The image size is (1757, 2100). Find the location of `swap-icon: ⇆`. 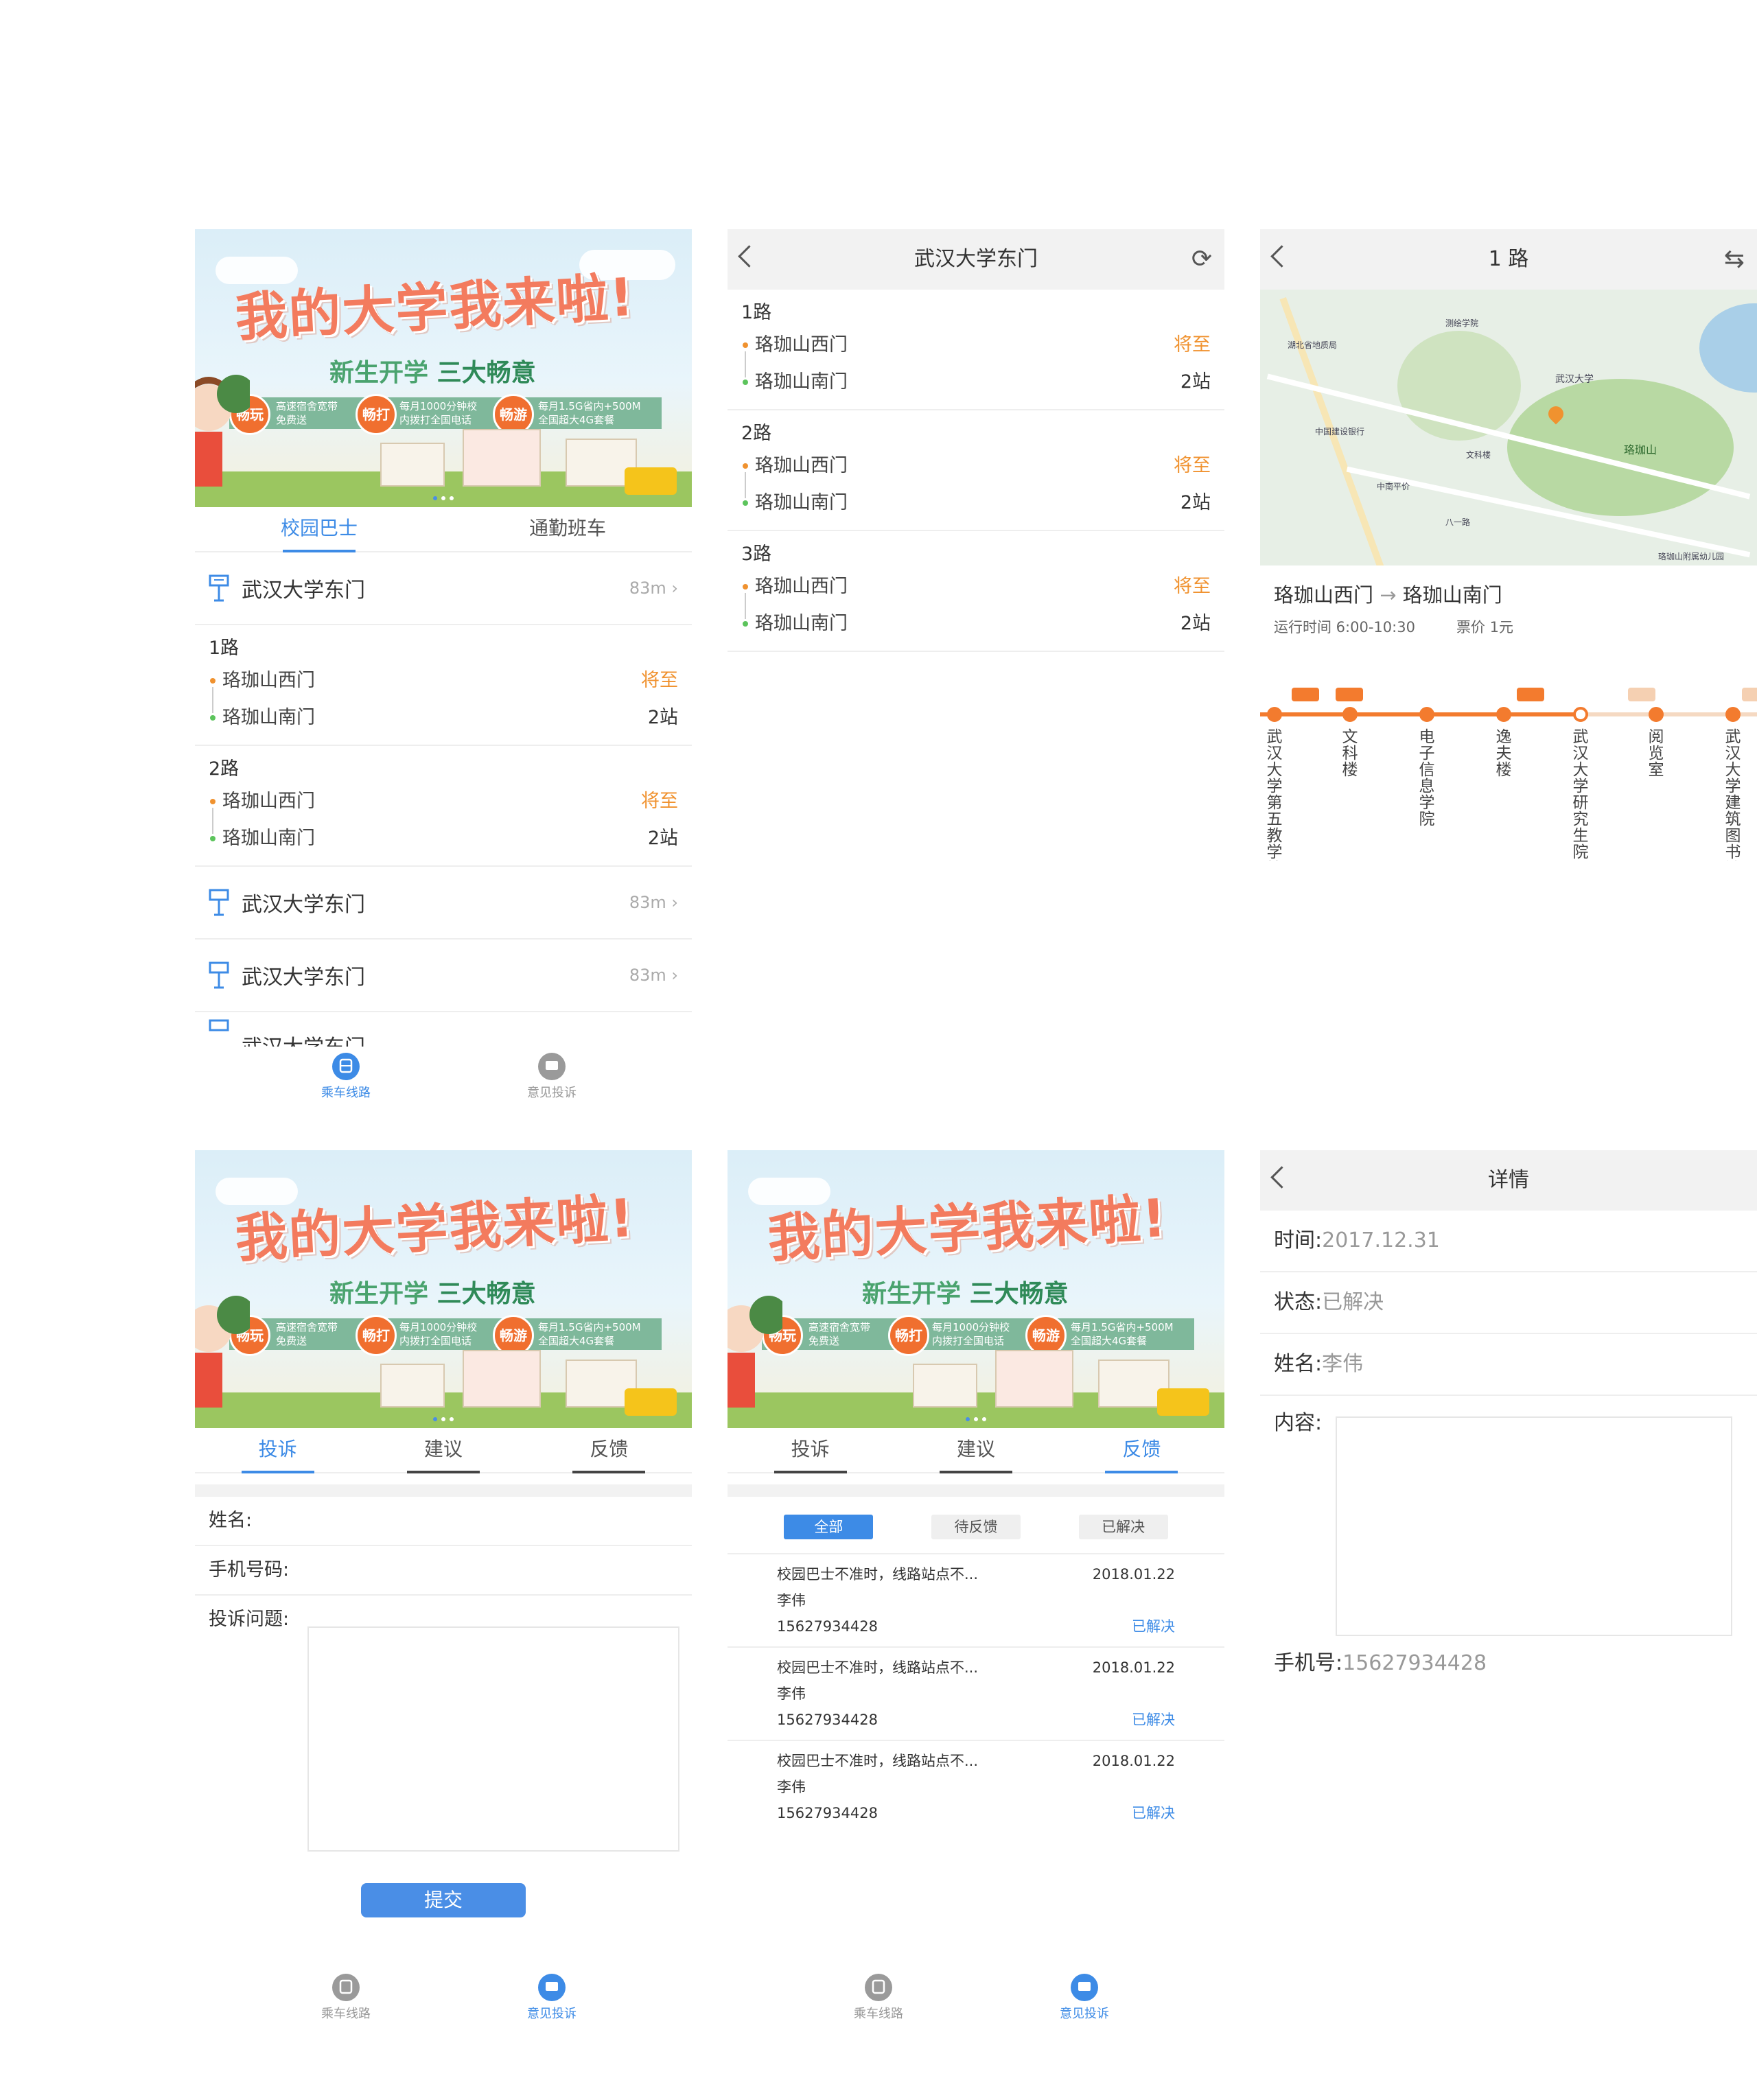

swap-icon: ⇆ is located at coordinates (1734, 259).